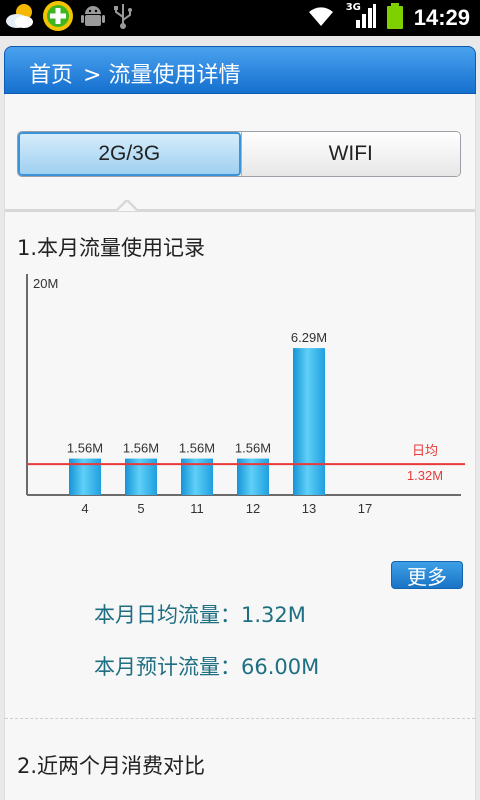 This screenshot has width=480, height=800. Describe the element at coordinates (207, 667) in the screenshot. I see `forecast-stat: 本月预计流量：66.00M` at that location.